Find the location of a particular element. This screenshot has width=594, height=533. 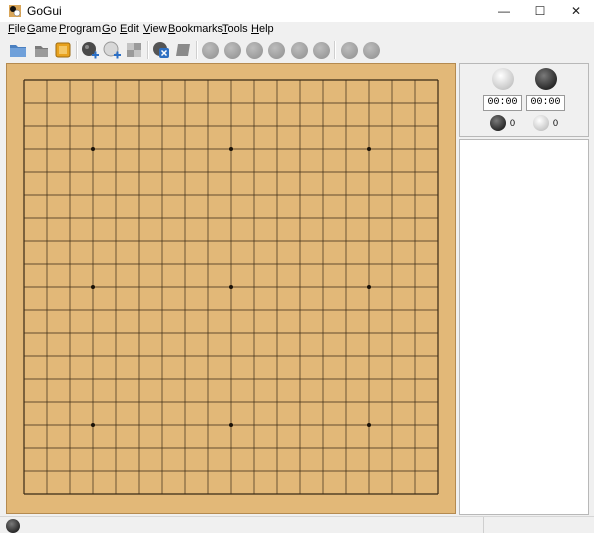

menu-go: Go is located at coordinates (109, 29).